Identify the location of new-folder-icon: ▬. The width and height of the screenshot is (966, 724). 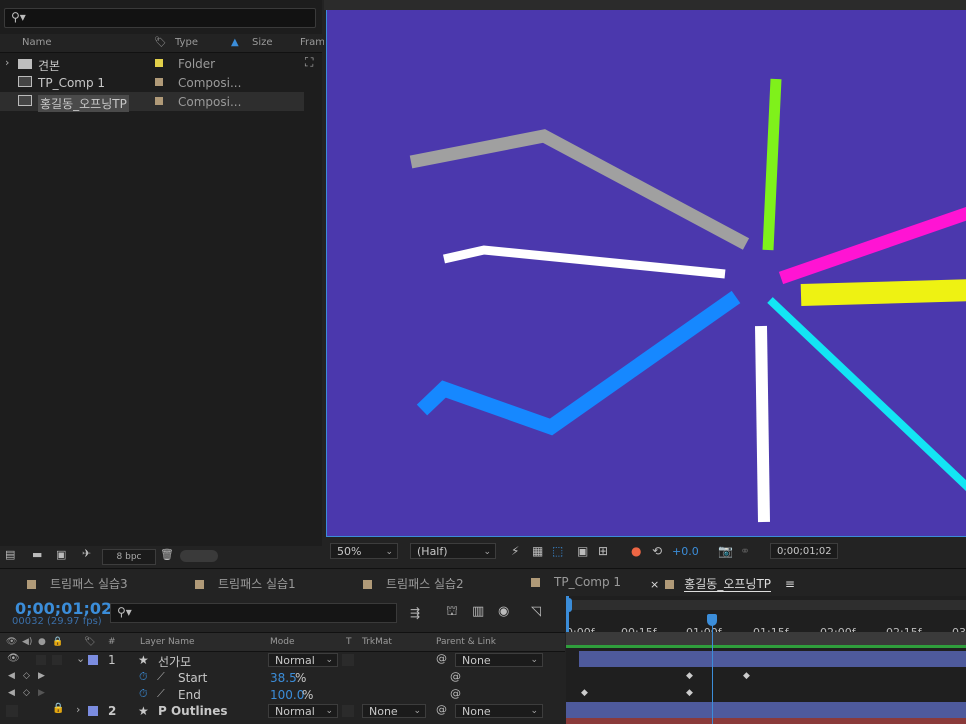
(37, 554).